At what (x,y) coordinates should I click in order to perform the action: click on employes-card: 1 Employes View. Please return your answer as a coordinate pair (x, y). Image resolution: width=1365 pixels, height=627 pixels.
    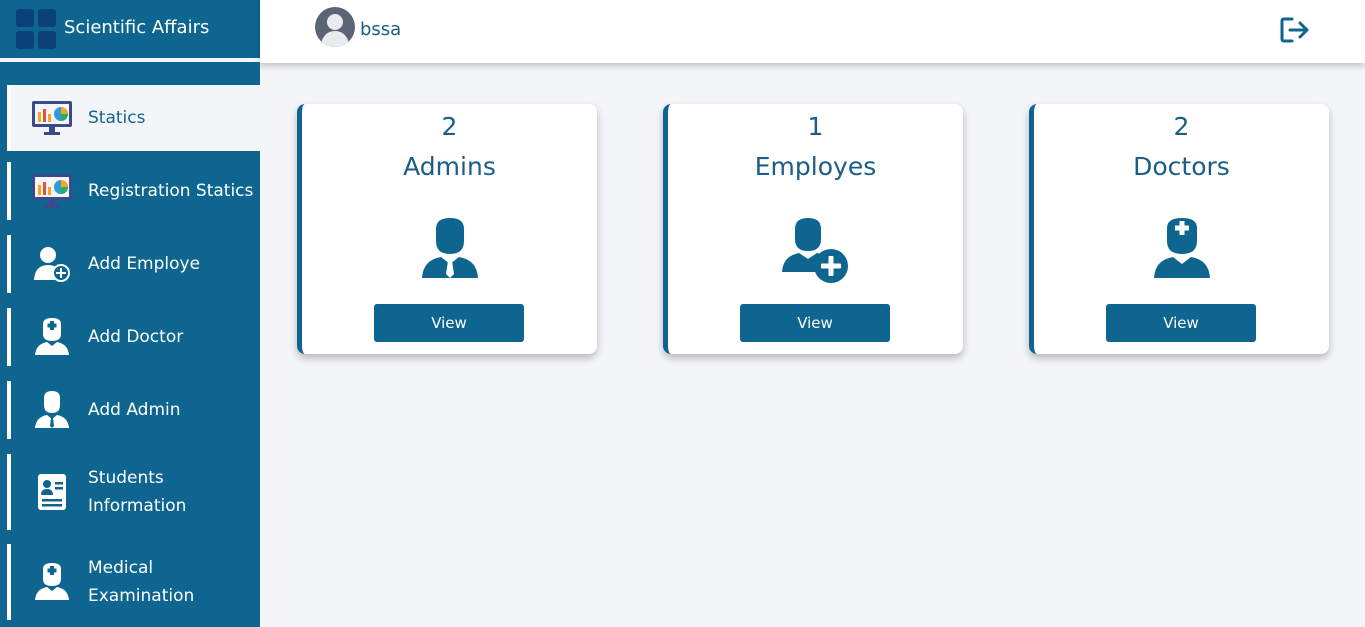
    Looking at the image, I should click on (813, 229).